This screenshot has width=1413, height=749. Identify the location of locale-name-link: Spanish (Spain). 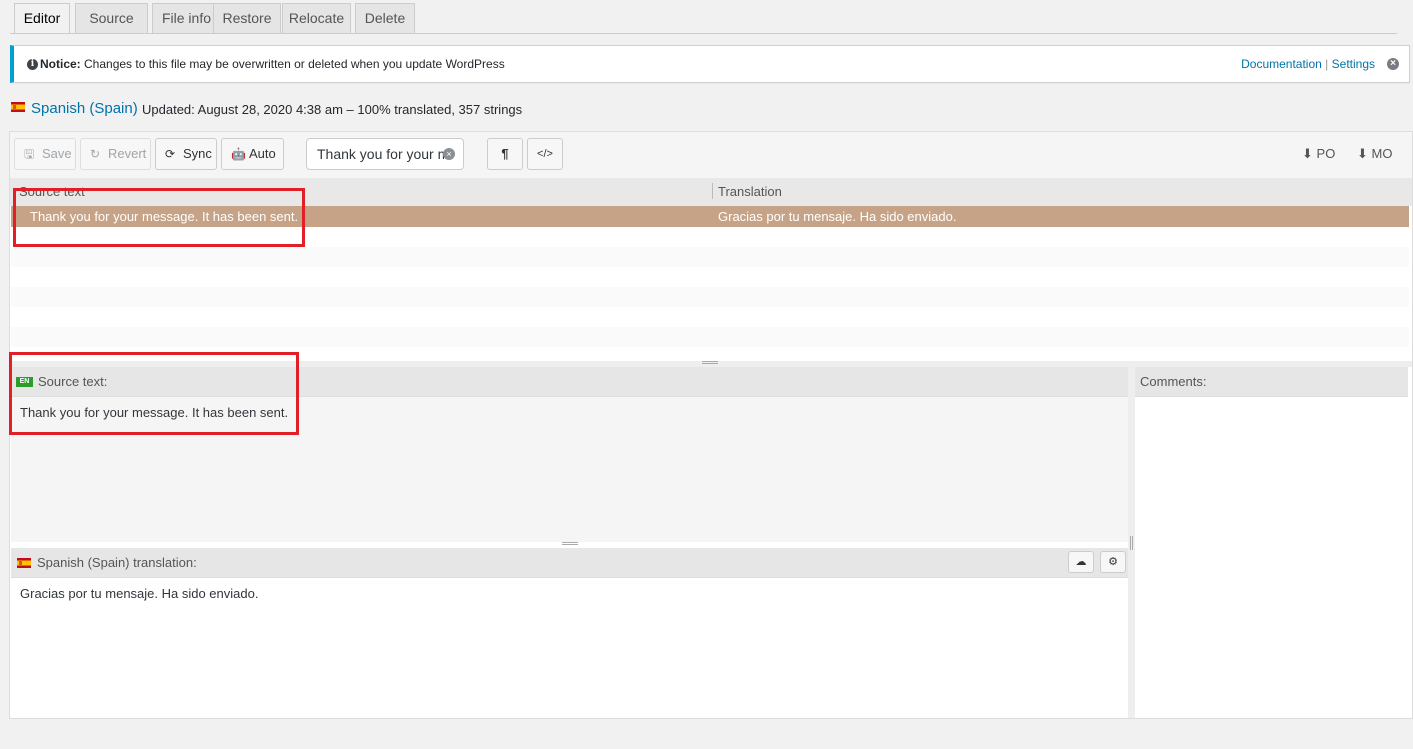
(84, 108).